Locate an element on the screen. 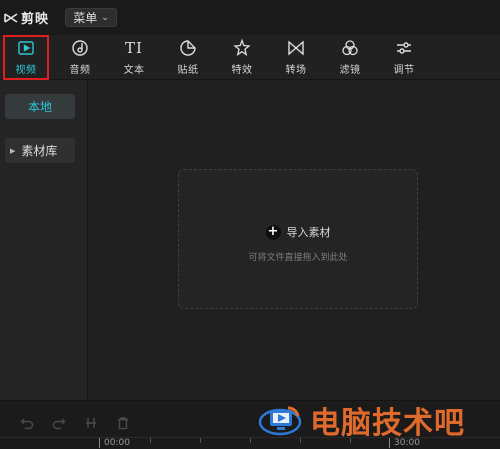 This screenshot has height=449, width=500. sparkle-star-icon is located at coordinates (242, 48).